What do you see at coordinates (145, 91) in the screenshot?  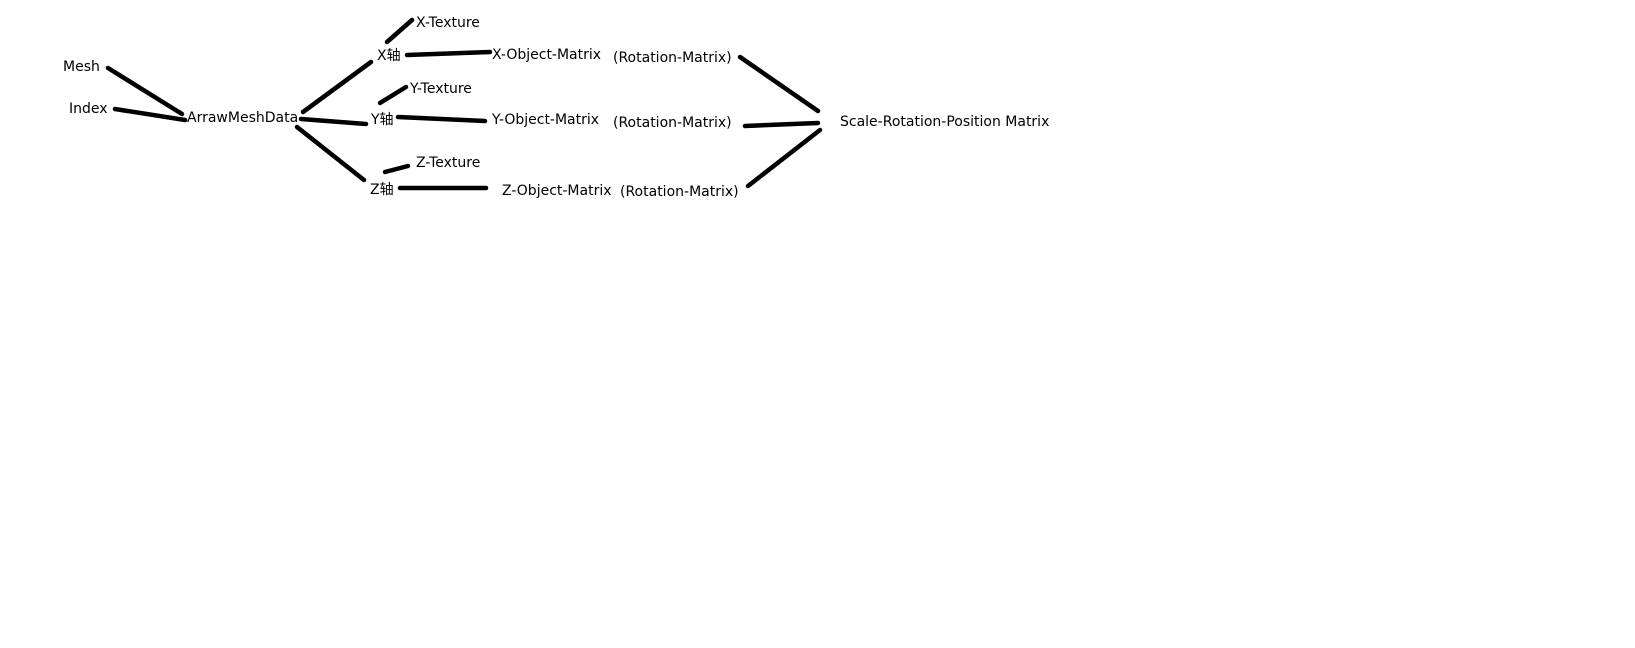 I see `edge-mesh-arraw` at bounding box center [145, 91].